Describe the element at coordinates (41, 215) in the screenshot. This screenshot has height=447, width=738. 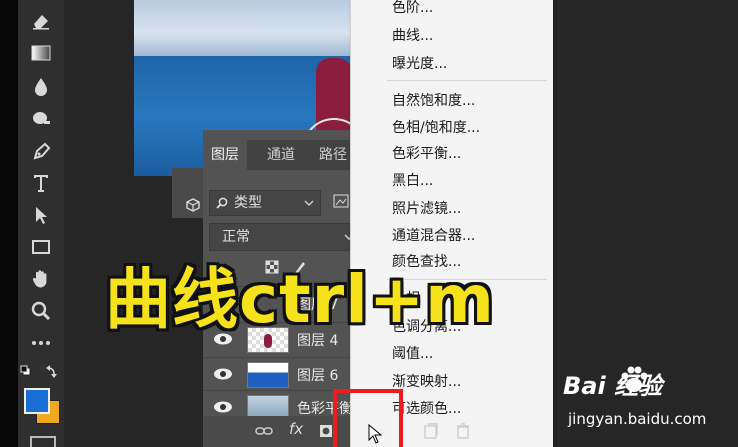
I see `path-selection-tool-icon` at that location.